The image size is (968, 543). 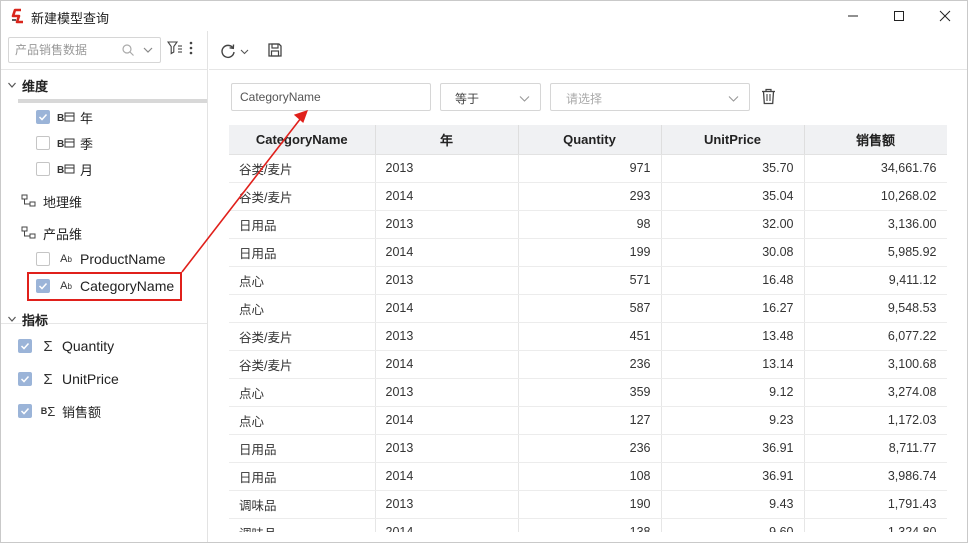 I want to click on table-cell: 190, so click(x=590, y=504).